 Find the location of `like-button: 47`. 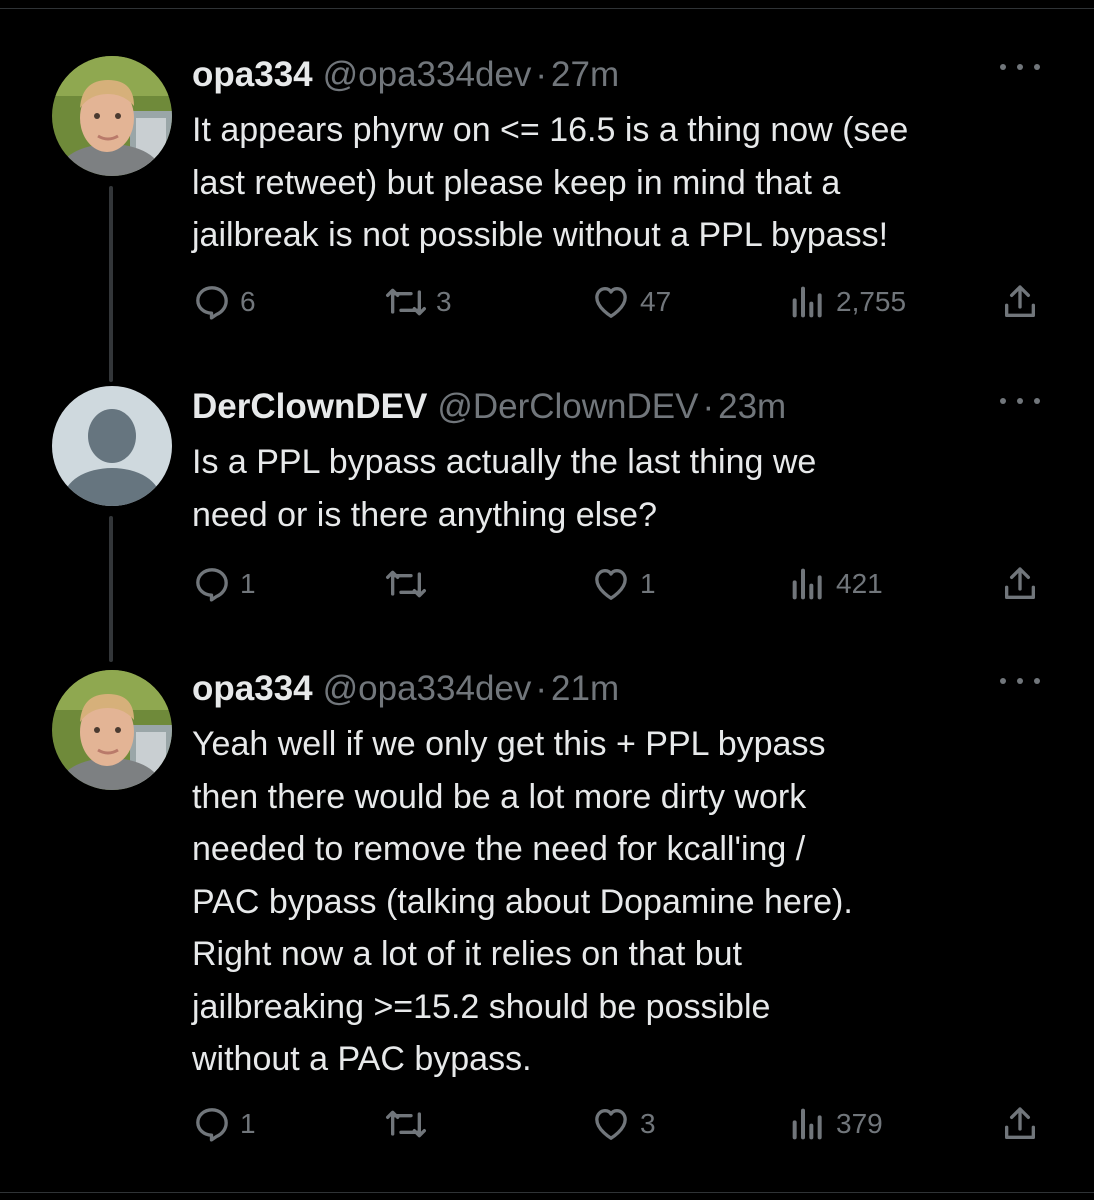

like-button: 47 is located at coordinates (630, 302).